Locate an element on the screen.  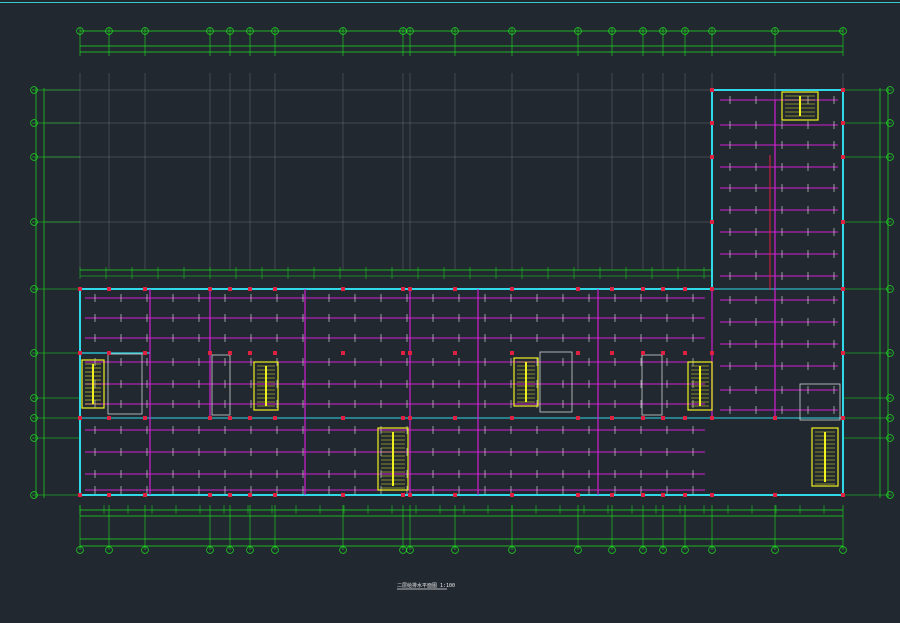
drawing-title: 二层给排水平面图 1:100 is located at coordinates (426, 585).